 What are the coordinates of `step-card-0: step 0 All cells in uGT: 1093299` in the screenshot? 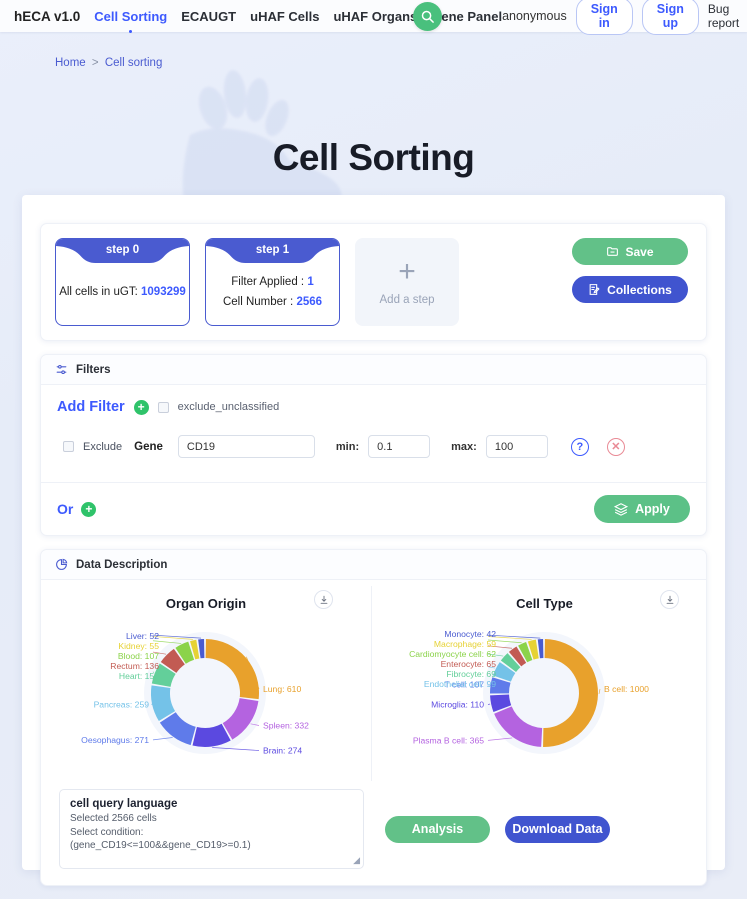 It's located at (122, 282).